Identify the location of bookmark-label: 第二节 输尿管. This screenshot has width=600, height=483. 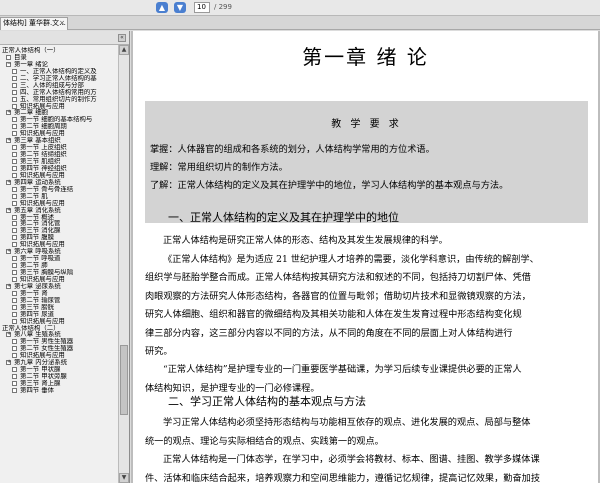
(40, 300).